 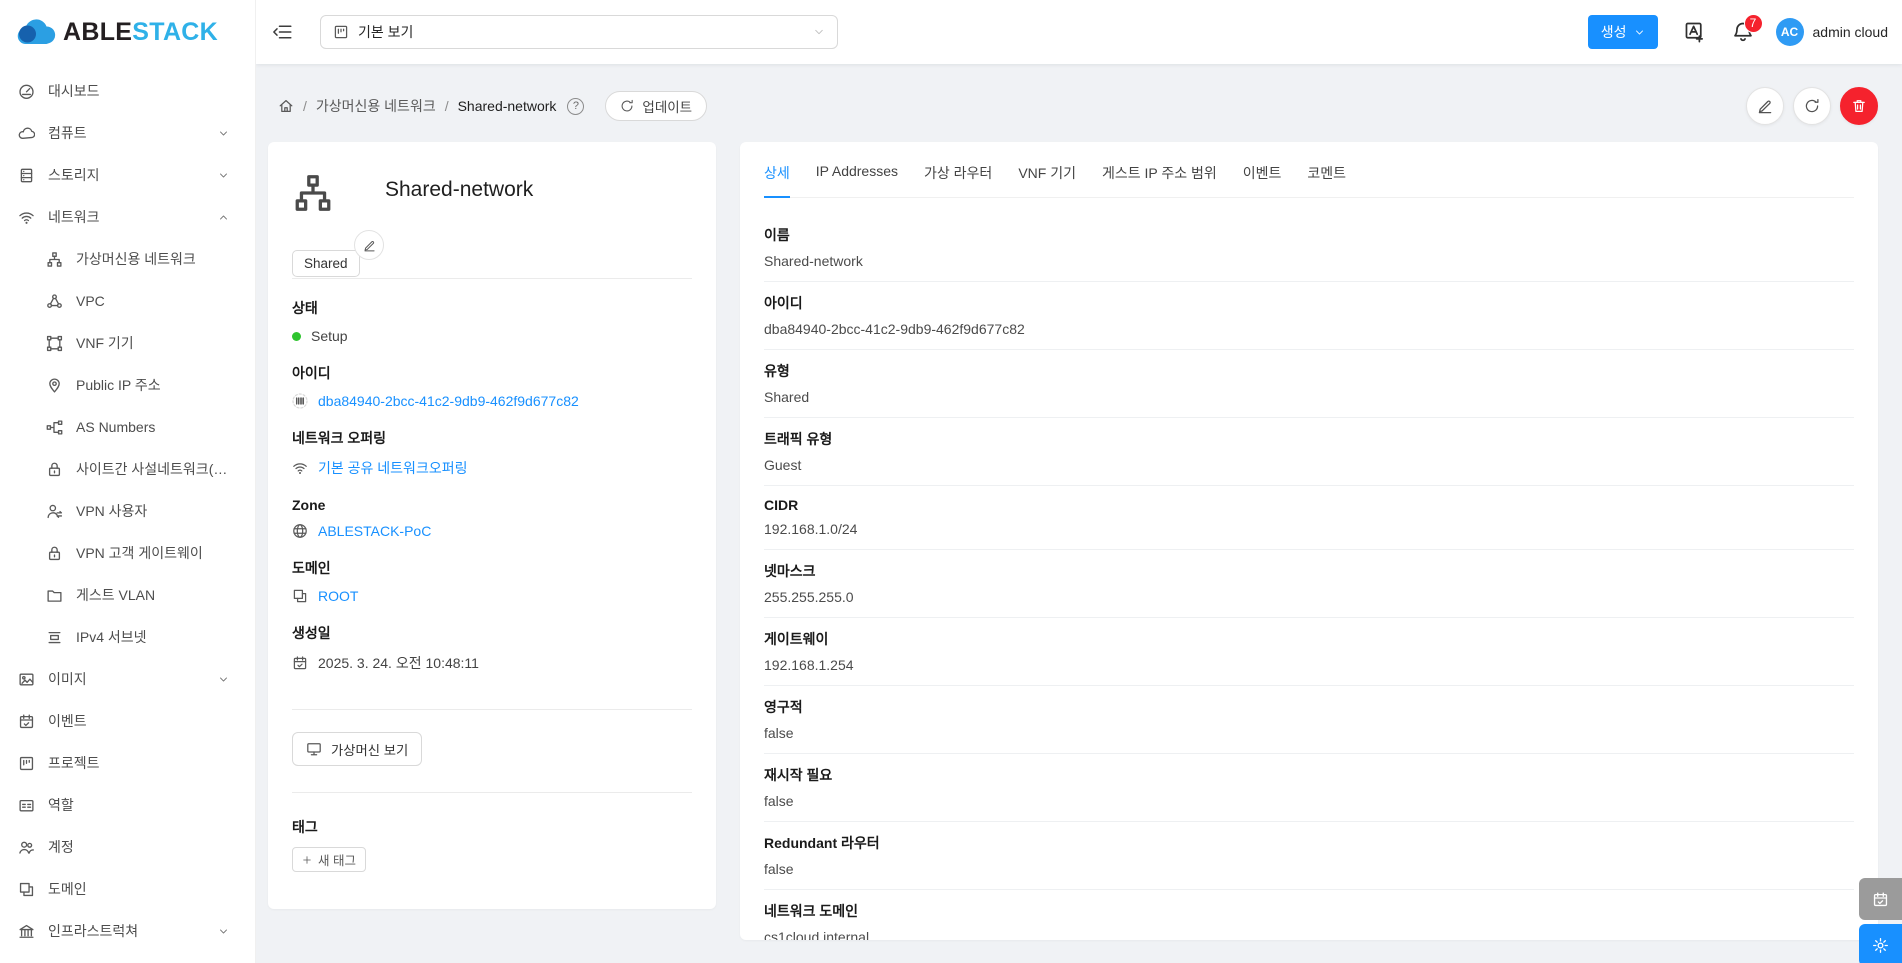 I want to click on subnet-icon, so click(x=54, y=637).